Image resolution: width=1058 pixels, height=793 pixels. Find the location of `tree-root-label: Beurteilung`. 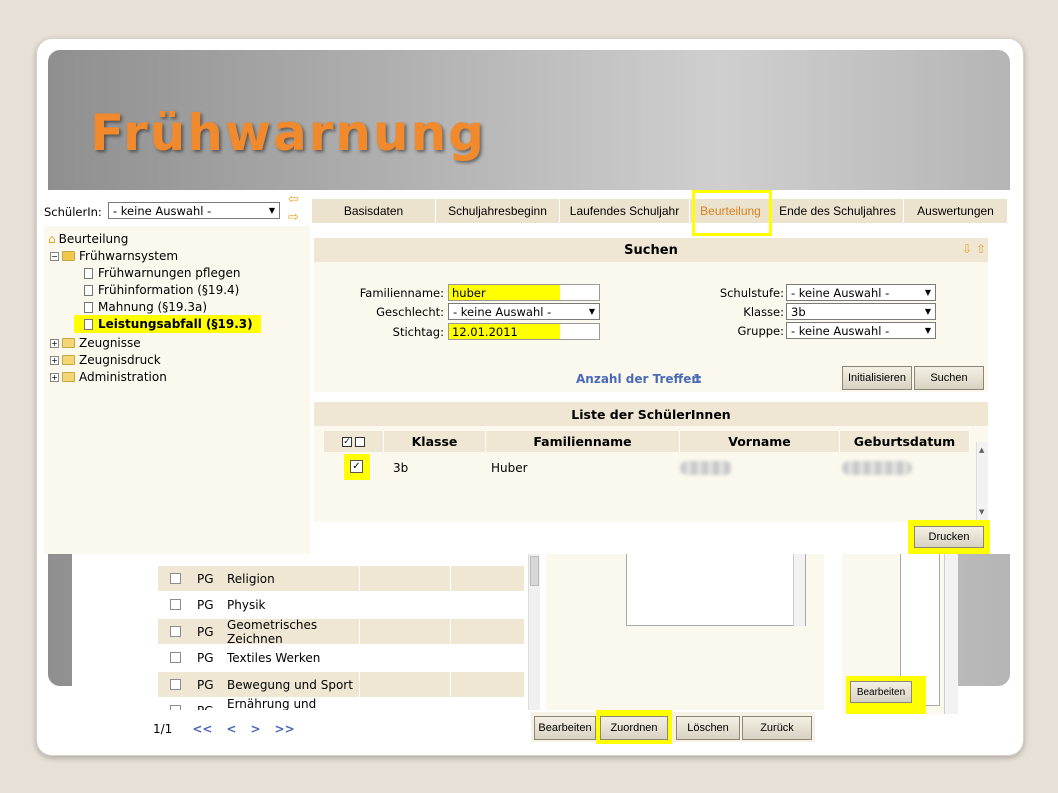

tree-root-label: Beurteilung is located at coordinates (93, 239).